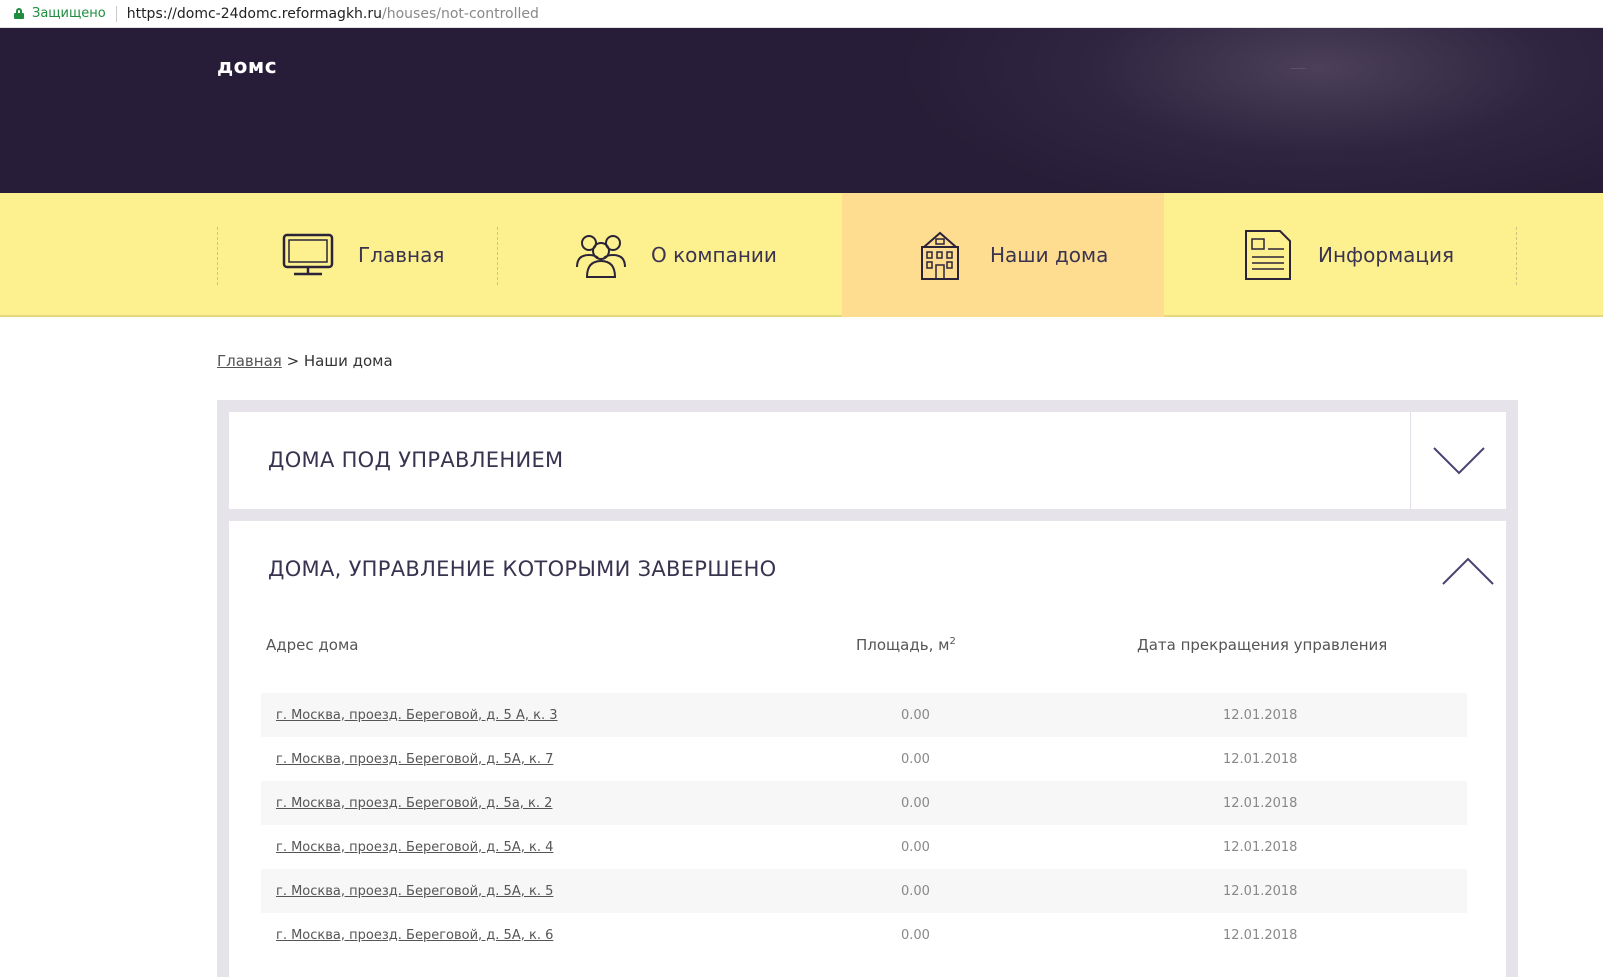 The width and height of the screenshot is (1603, 977). I want to click on people-icon, so click(601, 256).